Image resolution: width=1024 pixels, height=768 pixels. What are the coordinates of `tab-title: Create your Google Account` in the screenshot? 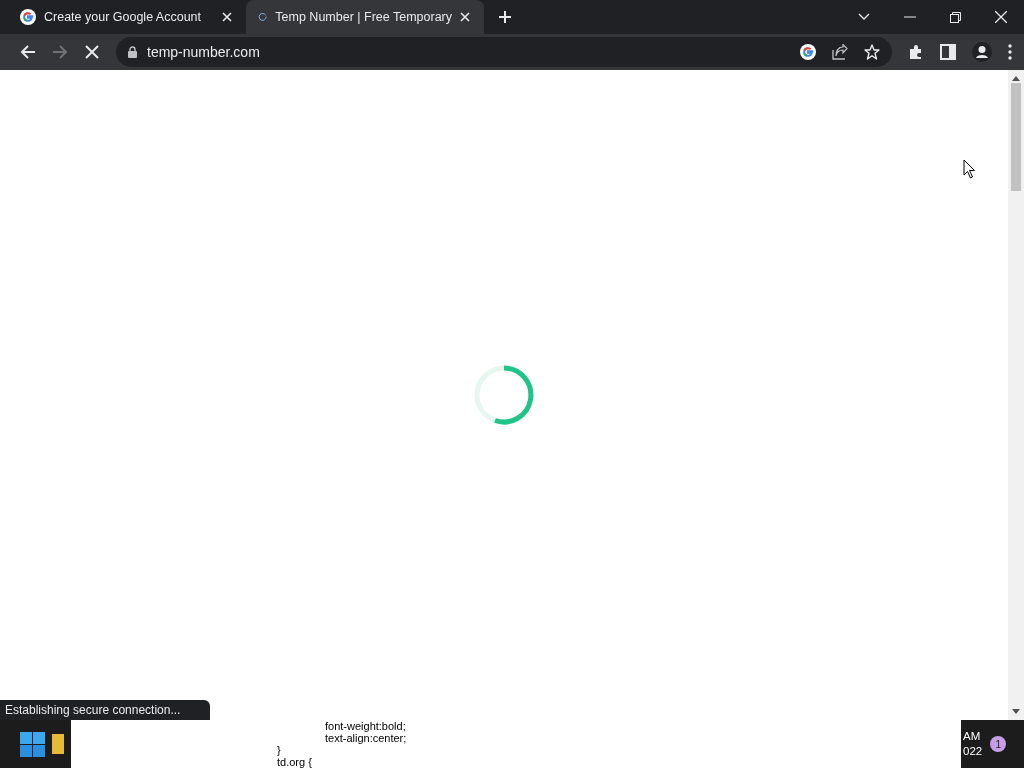 It's located at (123, 17).